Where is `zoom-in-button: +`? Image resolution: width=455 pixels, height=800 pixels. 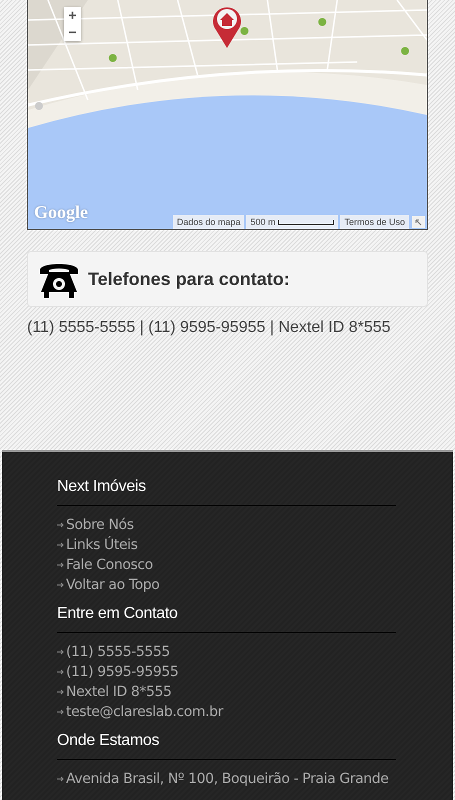
zoom-in-button: + is located at coordinates (72, 15).